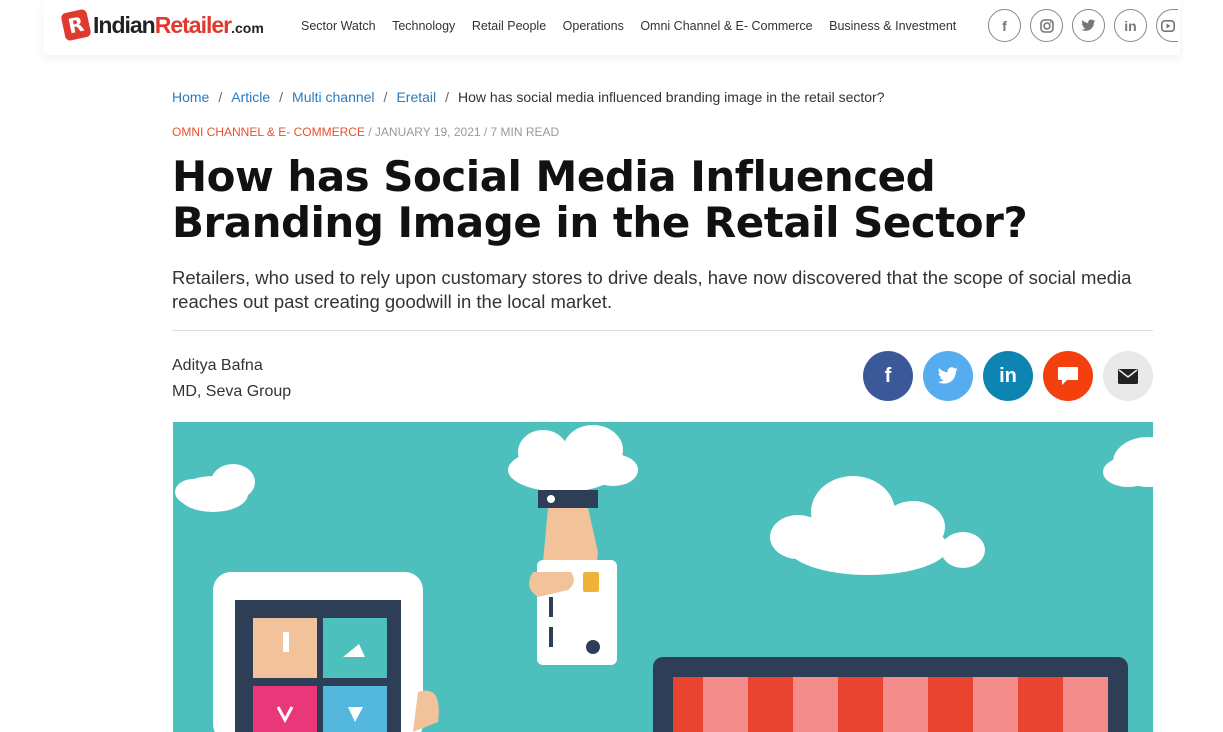 The image size is (1223, 732). I want to click on instagram-icon, so click(1046, 25).